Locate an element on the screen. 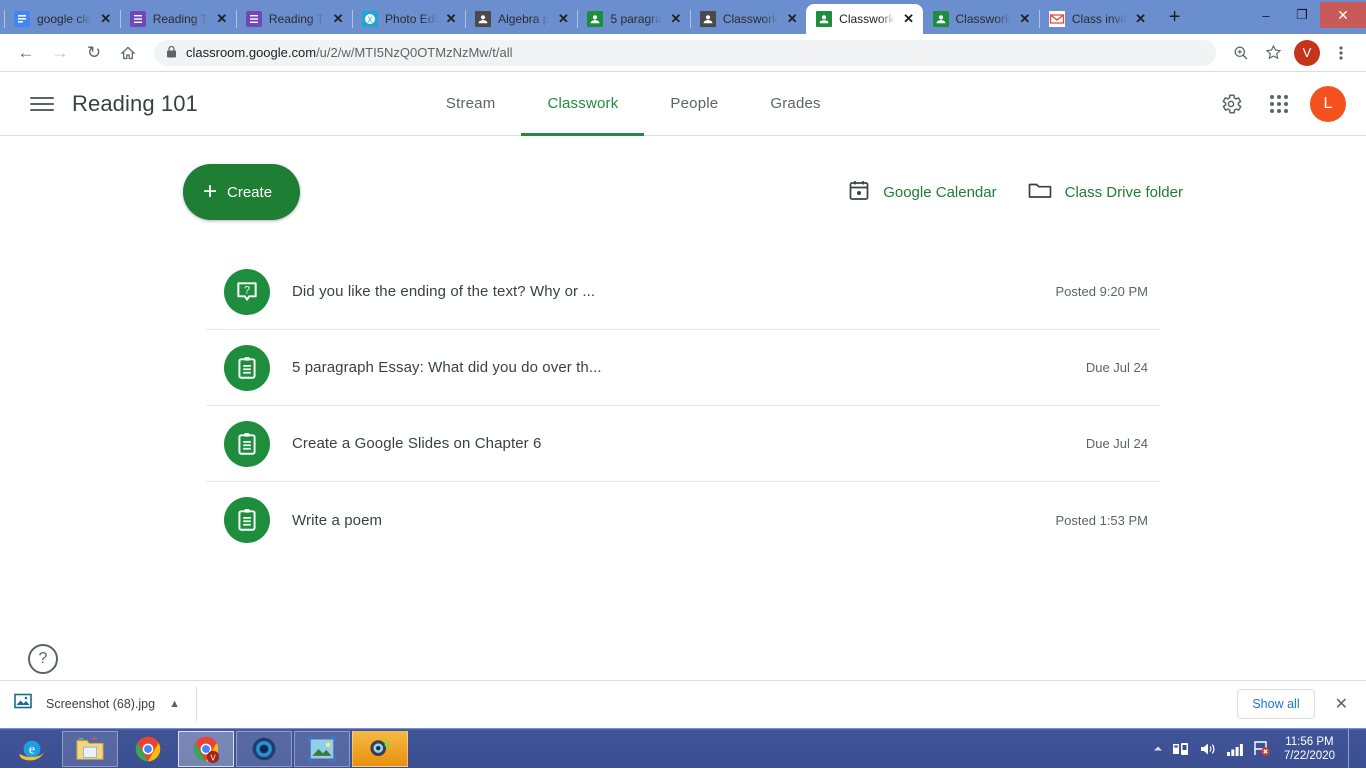  file-explorer-icon is located at coordinates (90, 749).